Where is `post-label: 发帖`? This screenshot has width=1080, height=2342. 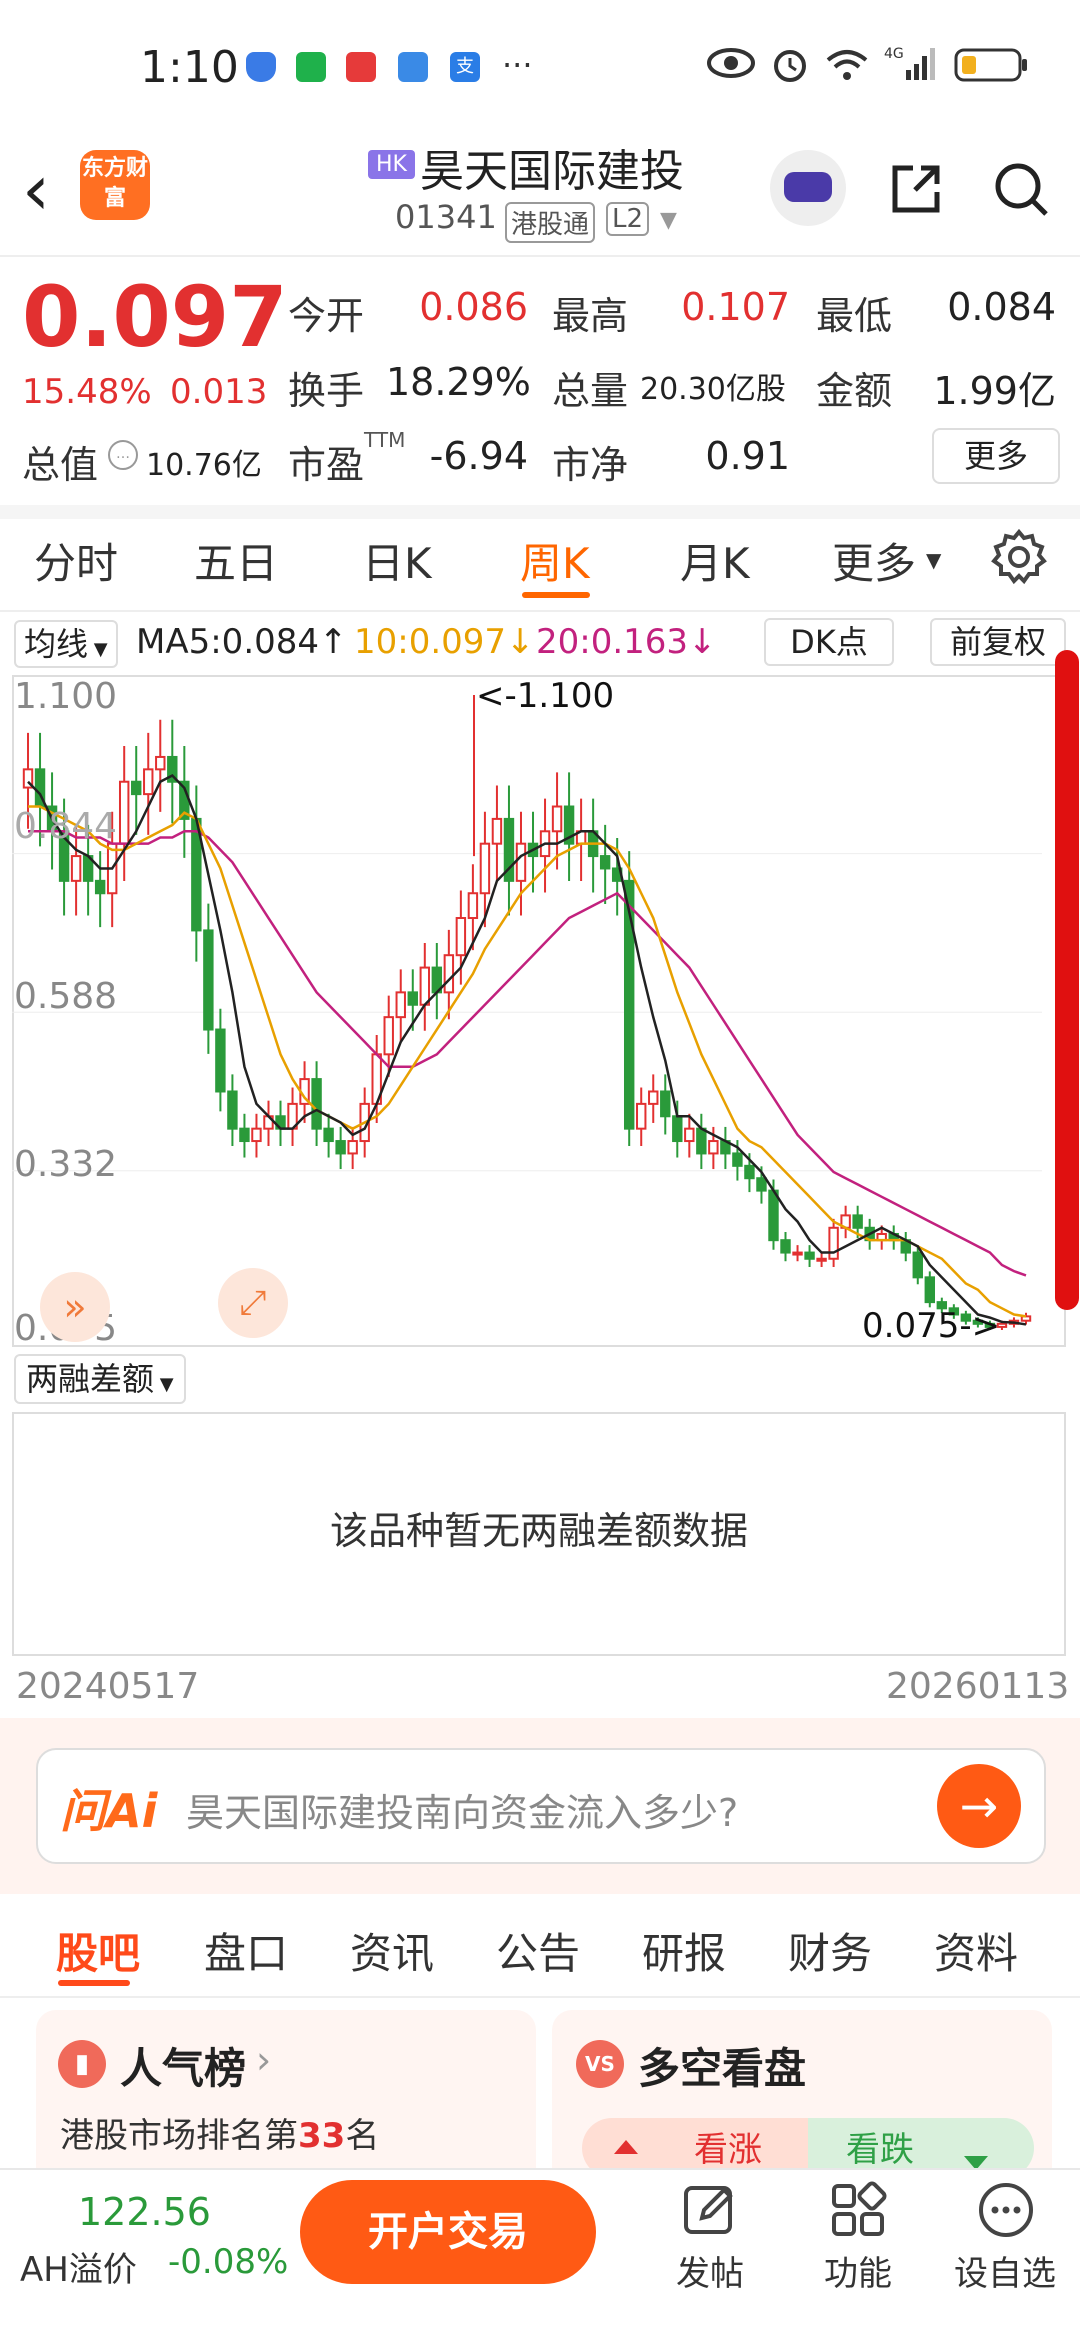
post-label: 发帖 is located at coordinates (710, 2270).